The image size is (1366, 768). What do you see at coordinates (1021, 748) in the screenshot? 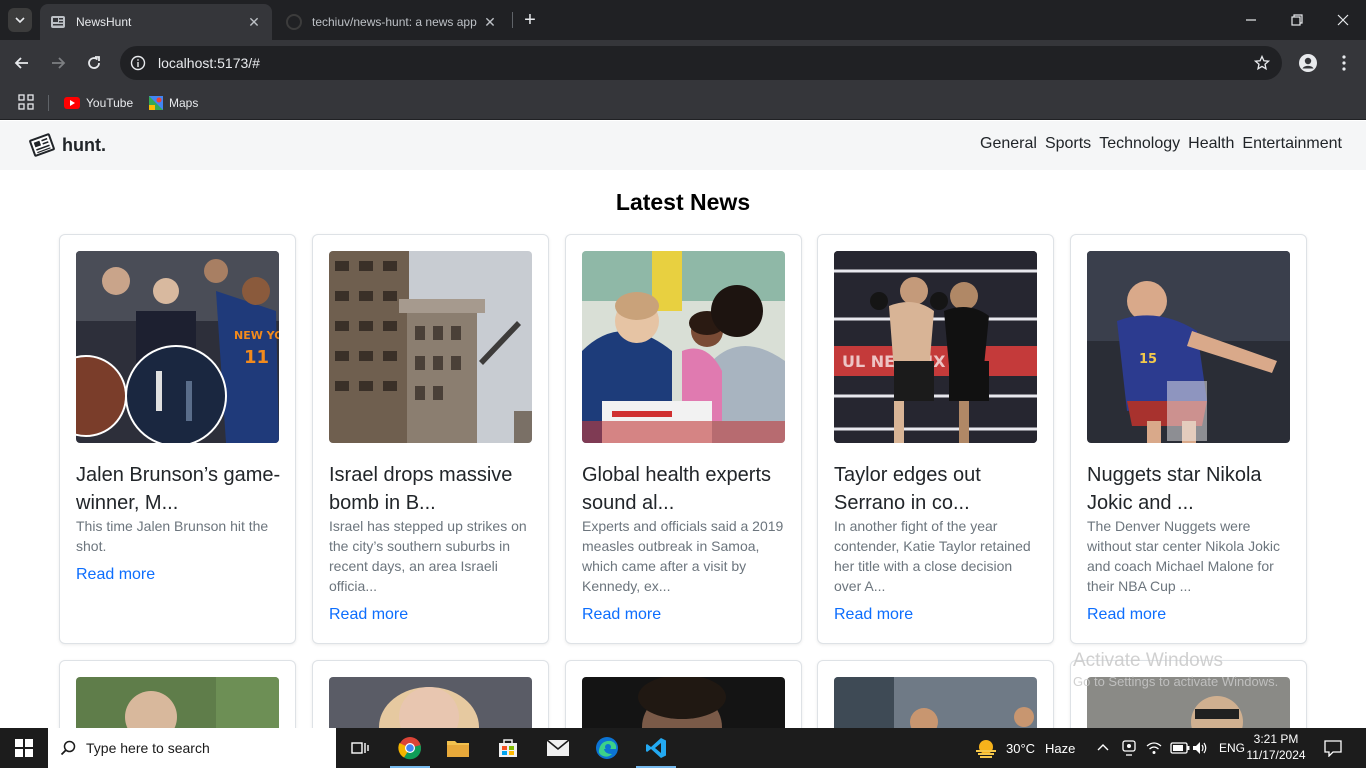
I see `weather-temperature: 30°C` at bounding box center [1021, 748].